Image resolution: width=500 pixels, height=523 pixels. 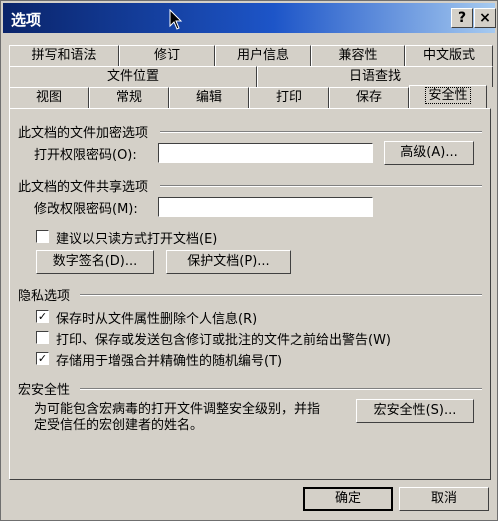 What do you see at coordinates (44, 390) in the screenshot?
I see `macro-heading: 宏安全性` at bounding box center [44, 390].